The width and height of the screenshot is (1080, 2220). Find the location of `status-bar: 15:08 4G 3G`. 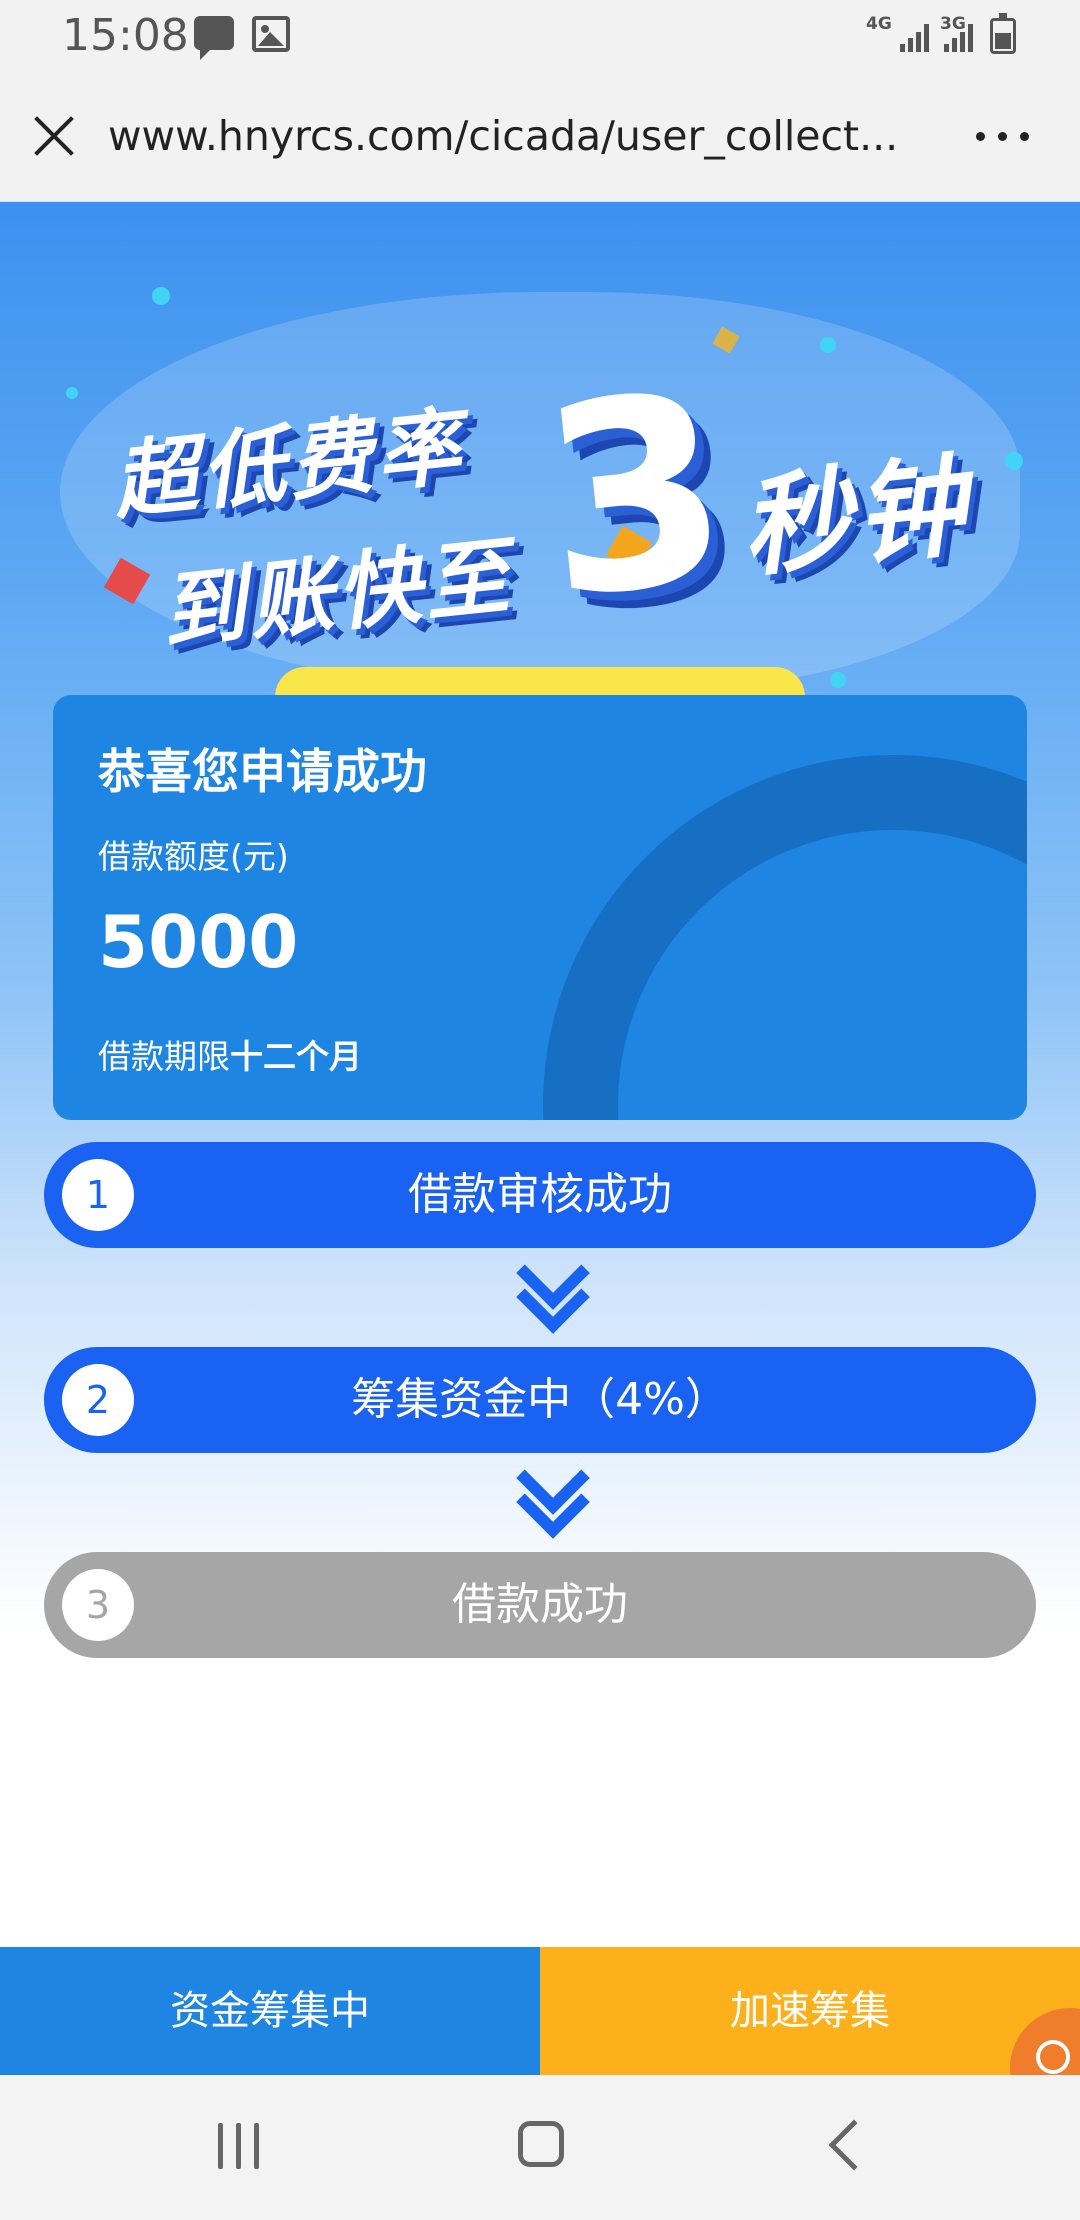

status-bar: 15:08 4G 3G is located at coordinates (540, 36).